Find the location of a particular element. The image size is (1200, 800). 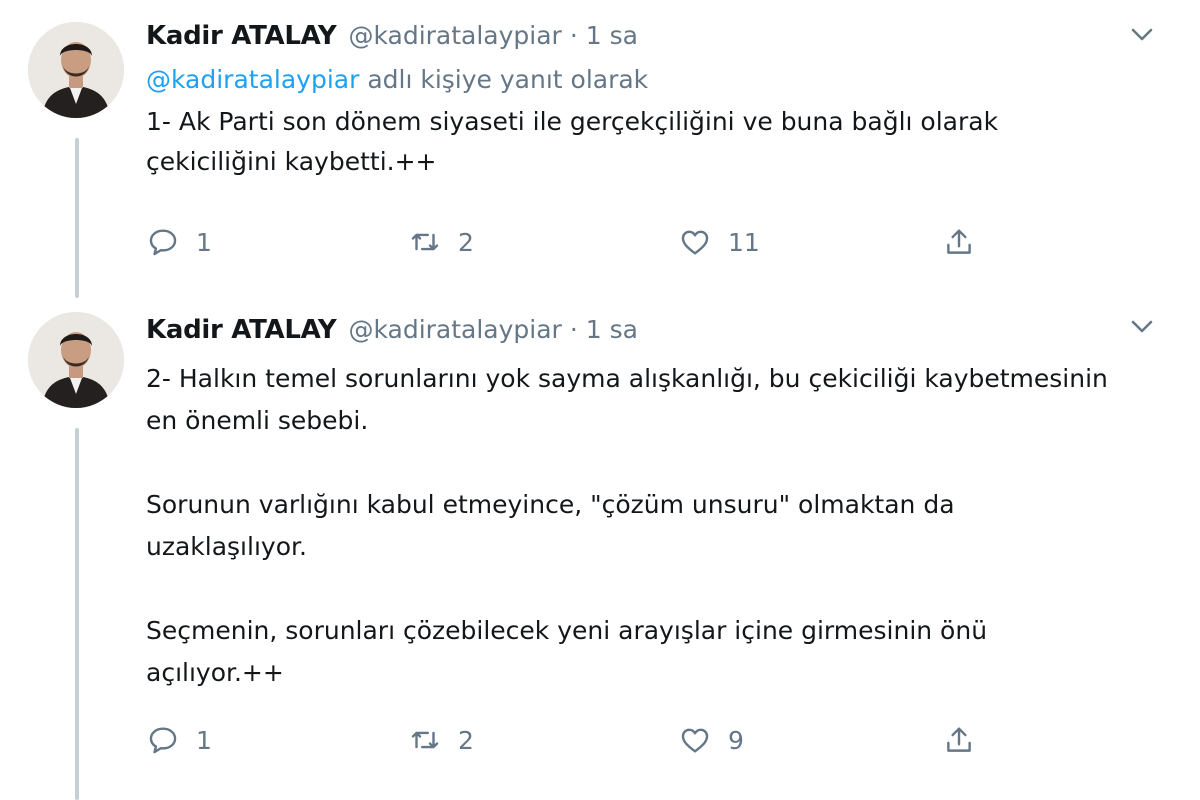

like-count: 9 is located at coordinates (736, 740).